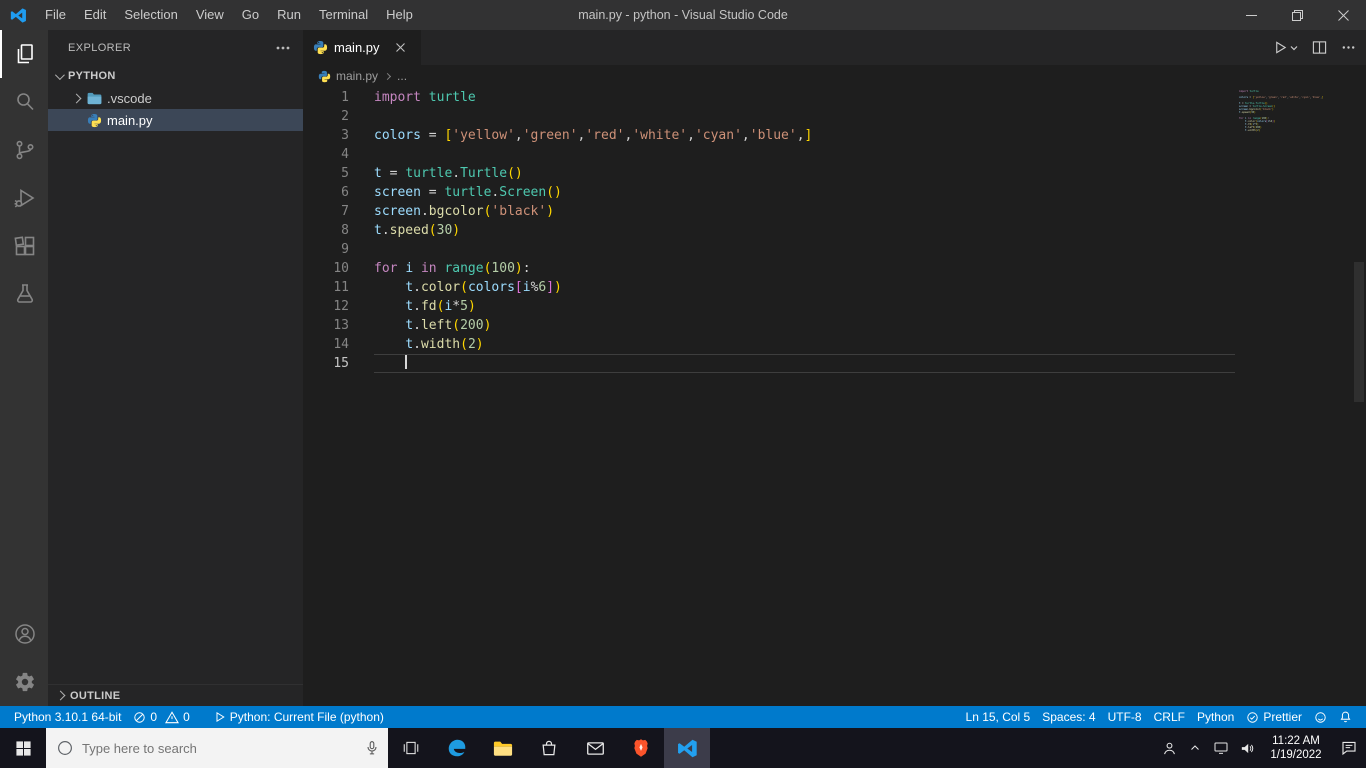 This screenshot has width=1366, height=768. What do you see at coordinates (24, 198) in the screenshot?
I see `activity-run-debug` at bounding box center [24, 198].